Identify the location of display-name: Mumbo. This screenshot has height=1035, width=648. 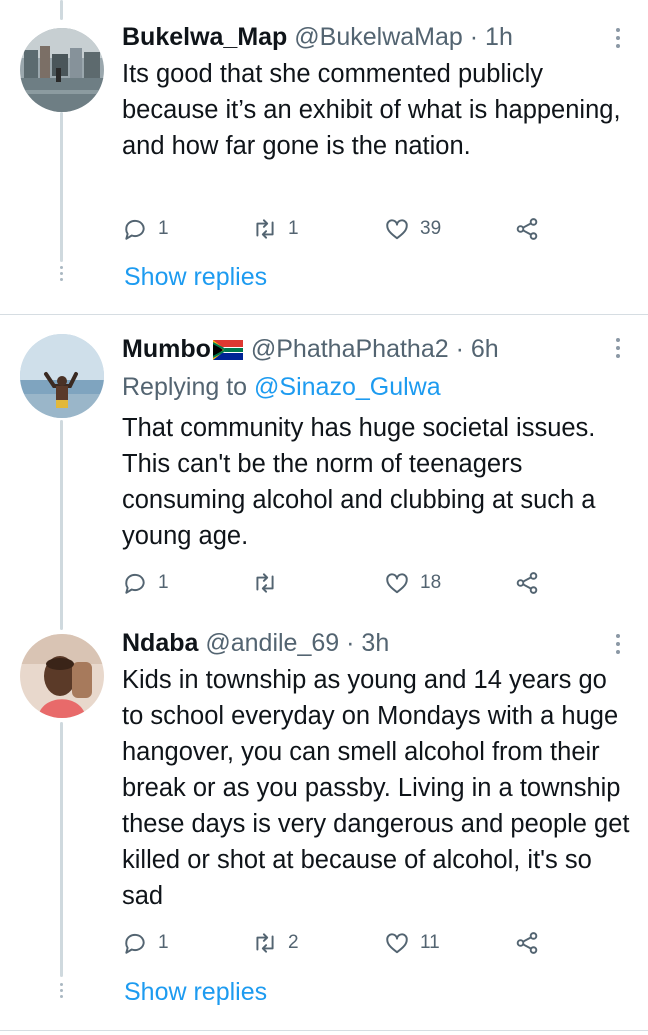
(166, 349).